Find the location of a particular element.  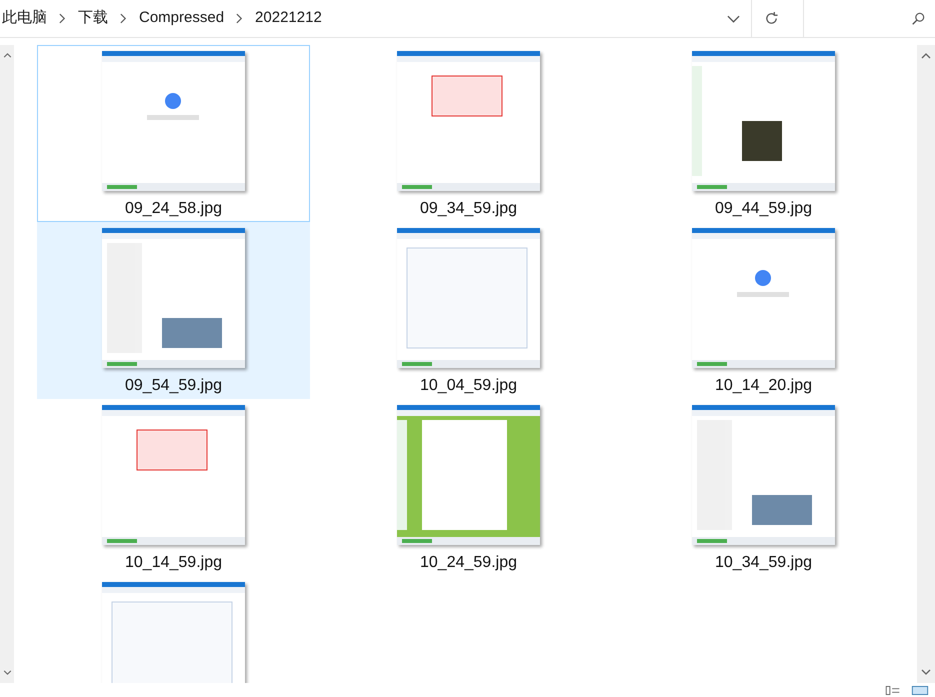

file-name: 09_24_58.jpg is located at coordinates (173, 209).